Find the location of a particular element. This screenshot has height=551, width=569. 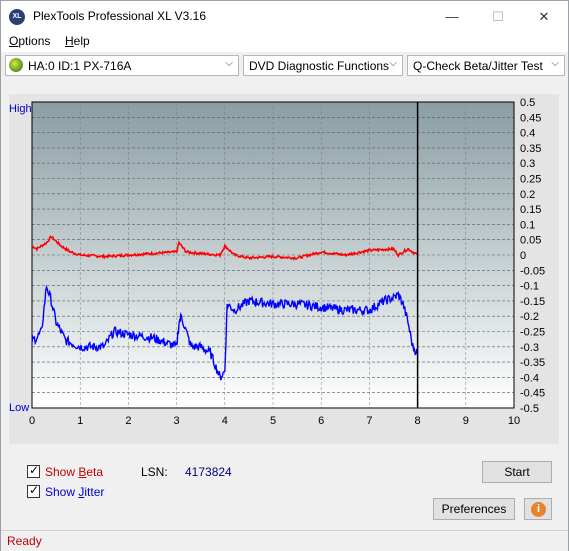

status-bar: Ready is located at coordinates (284, 540).